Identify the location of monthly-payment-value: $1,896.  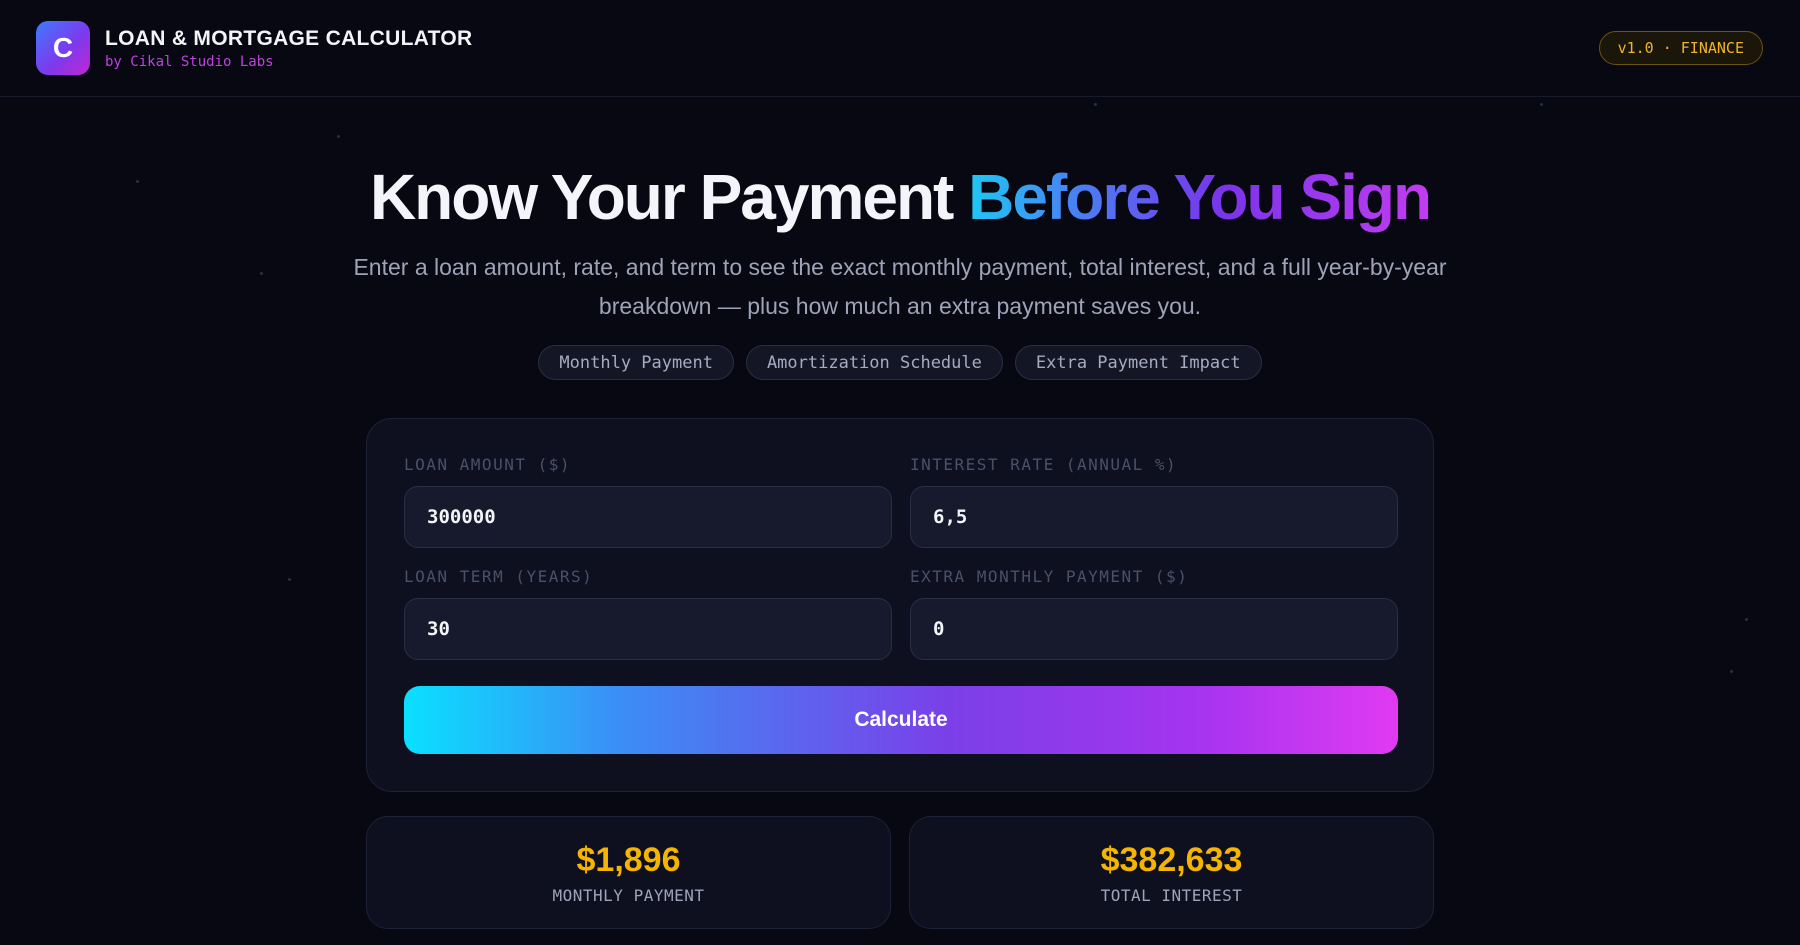
(628, 859).